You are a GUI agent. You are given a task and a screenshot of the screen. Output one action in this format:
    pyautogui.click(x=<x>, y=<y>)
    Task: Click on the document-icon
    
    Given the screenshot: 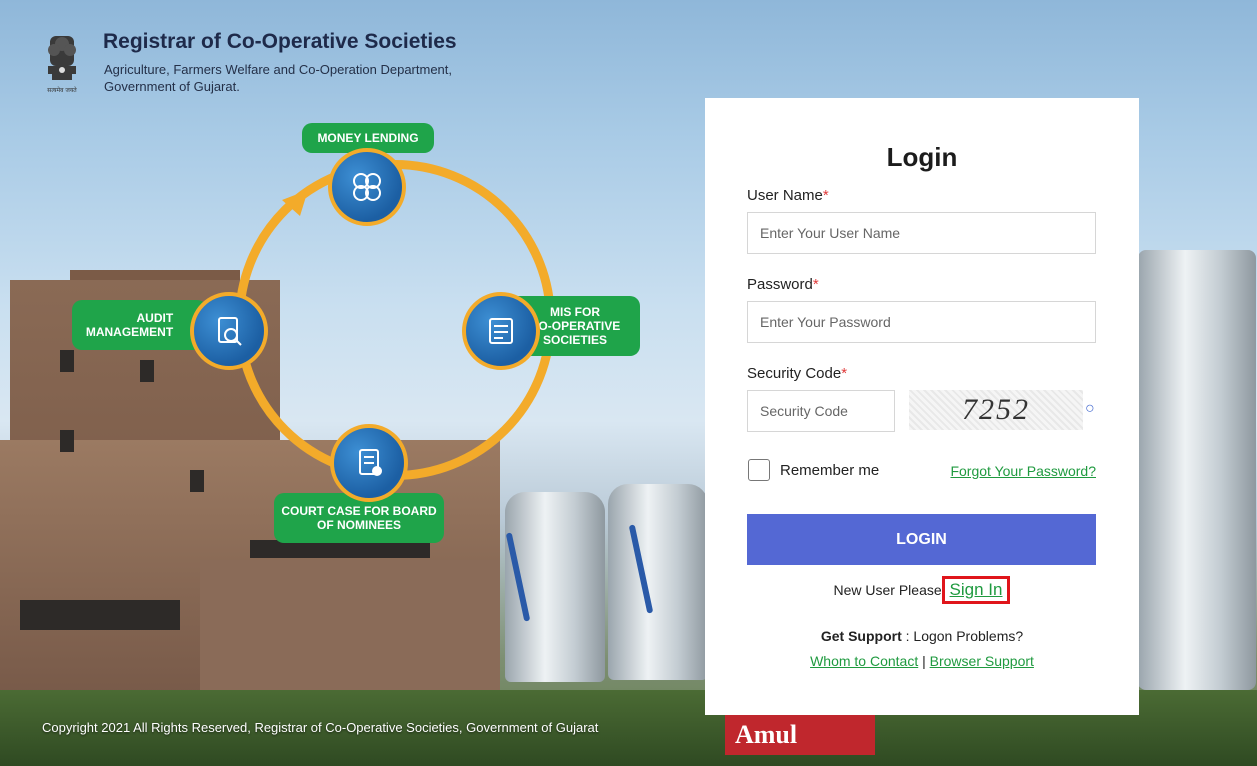 What is the action you would take?
    pyautogui.click(x=370, y=462)
    